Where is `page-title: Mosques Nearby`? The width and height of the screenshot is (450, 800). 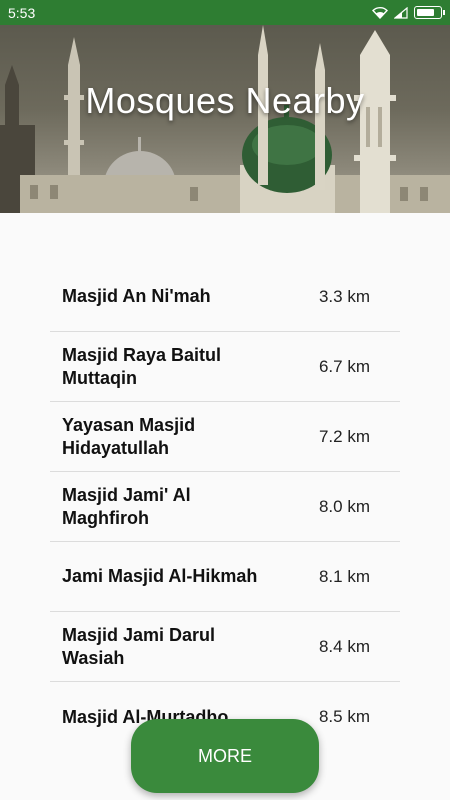
page-title: Mosques Nearby is located at coordinates (225, 100).